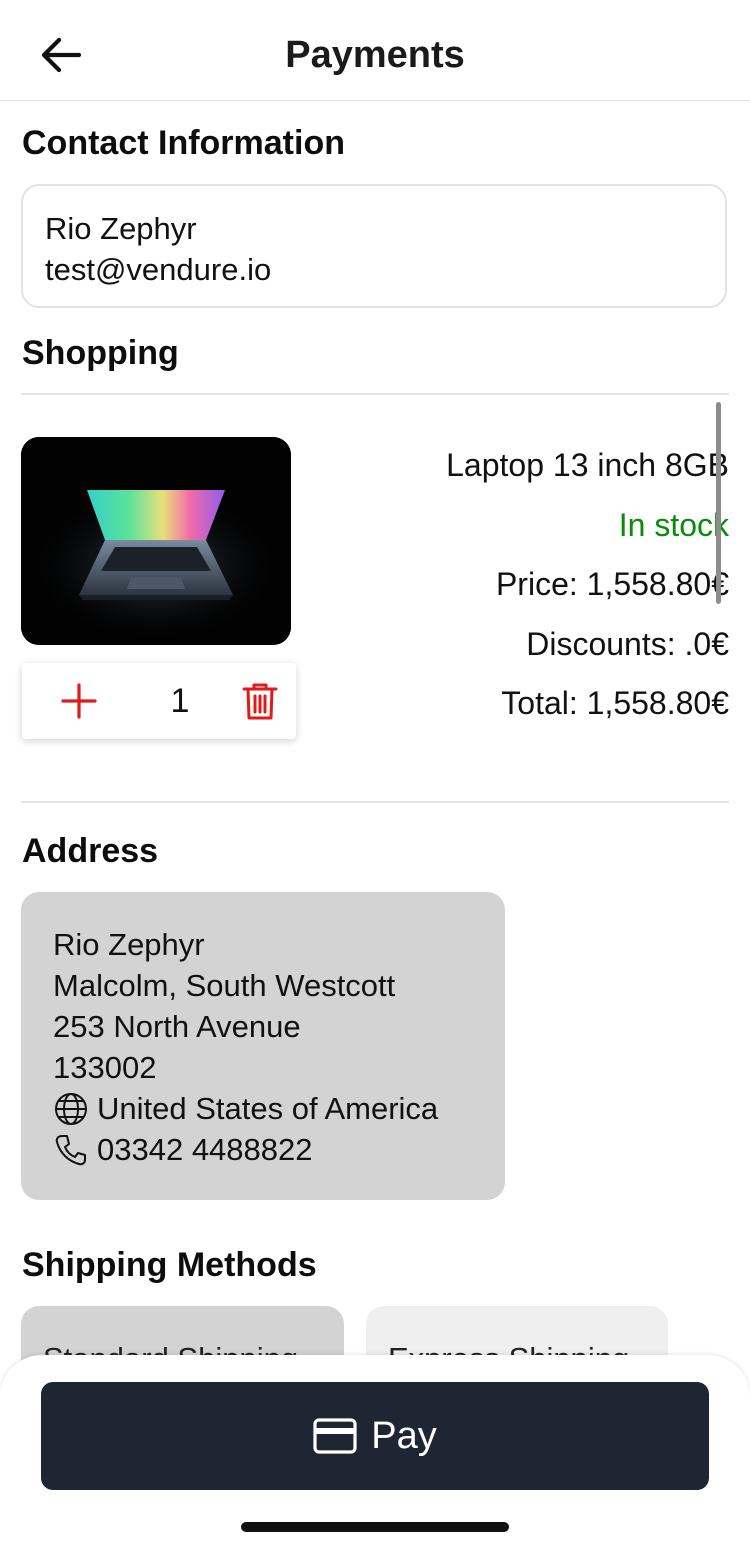 The width and height of the screenshot is (750, 1548). What do you see at coordinates (177, 1026) in the screenshot?
I see `address-line2: 253 North Avenue` at bounding box center [177, 1026].